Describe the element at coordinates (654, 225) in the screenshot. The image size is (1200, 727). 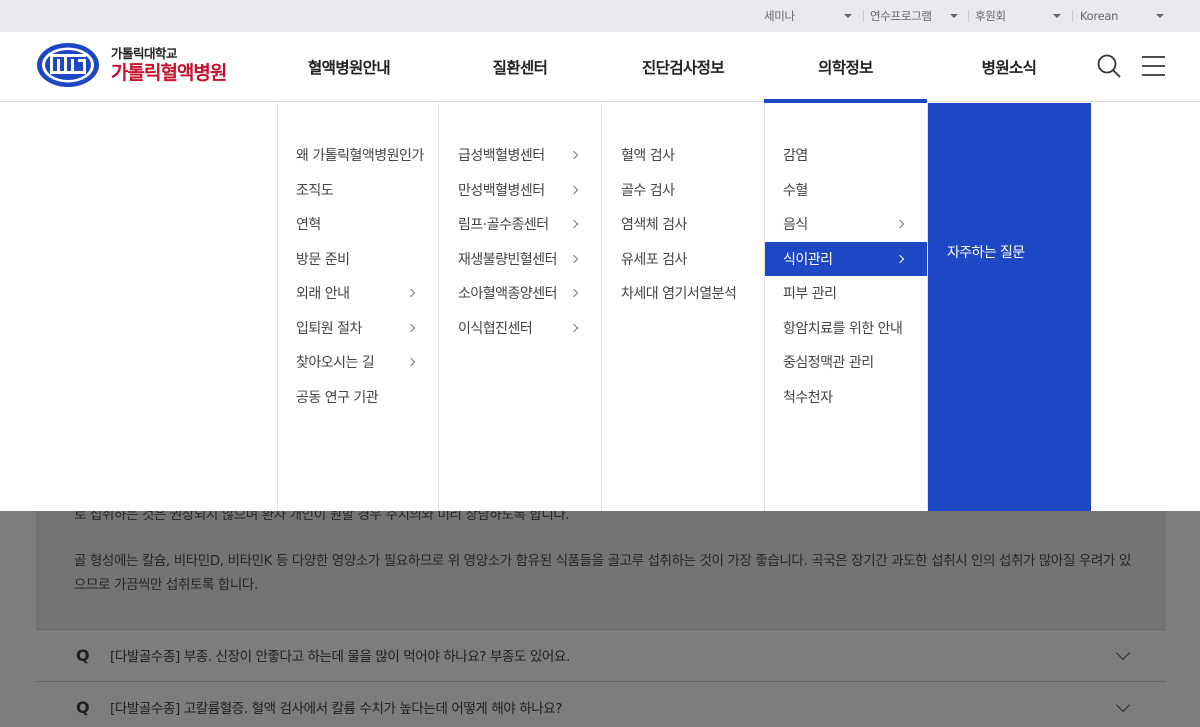
I see `menu-item-label: 염색체 검사` at that location.